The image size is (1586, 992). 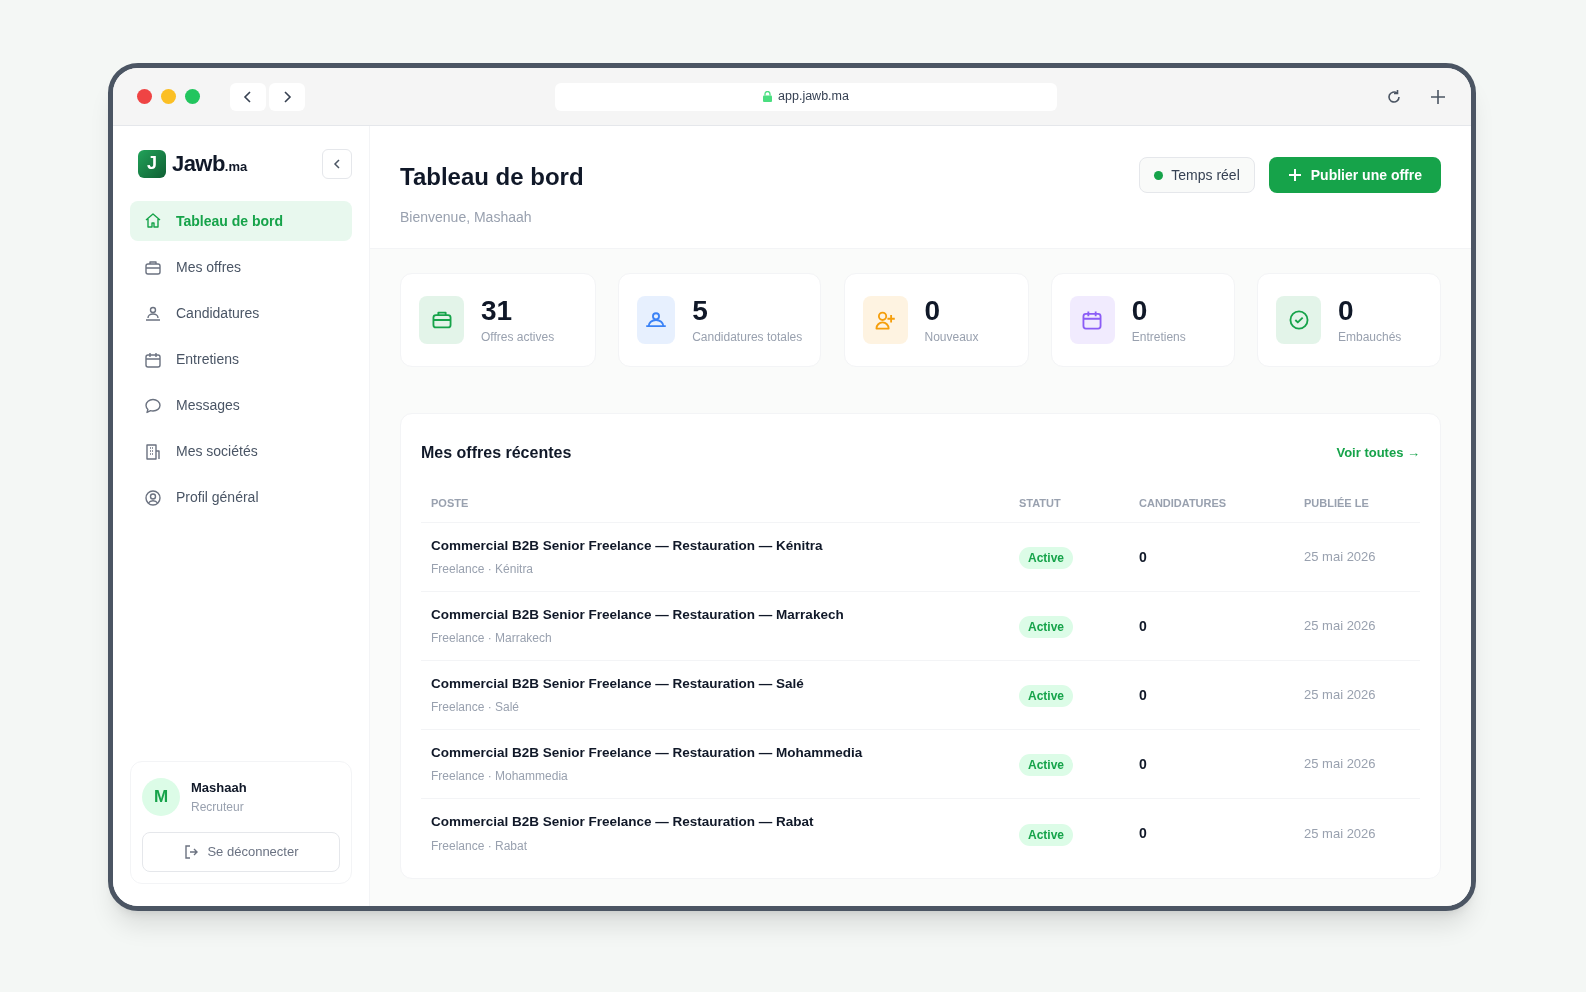 What do you see at coordinates (1158, 337) in the screenshot?
I see `stat-label: Entretiens` at bounding box center [1158, 337].